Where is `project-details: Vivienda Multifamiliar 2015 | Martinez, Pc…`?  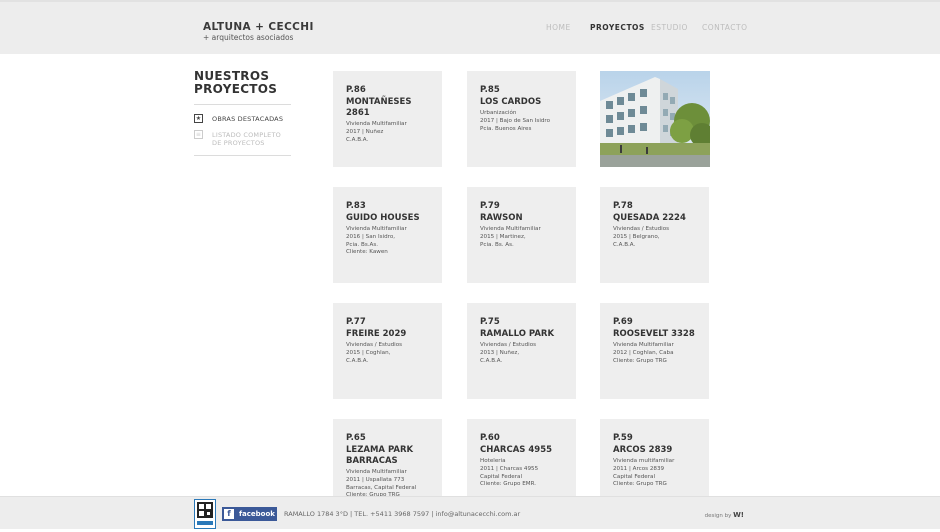 project-details: Vivienda Multifamiliar 2015 | Martinez, Pc… is located at coordinates (528, 237).